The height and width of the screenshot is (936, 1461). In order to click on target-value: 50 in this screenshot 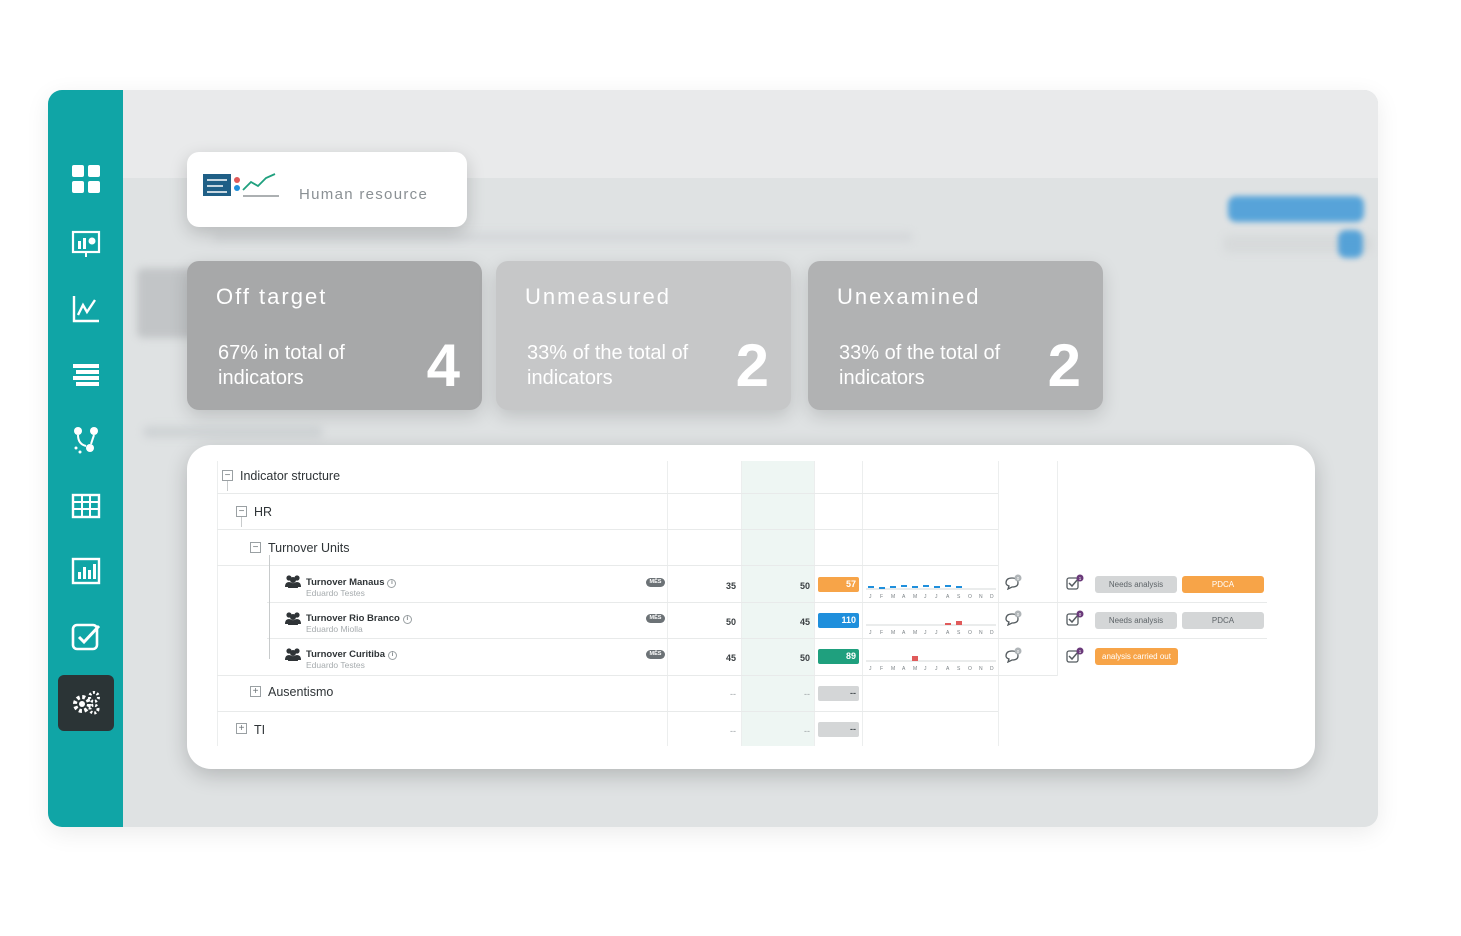, I will do `click(730, 622)`.